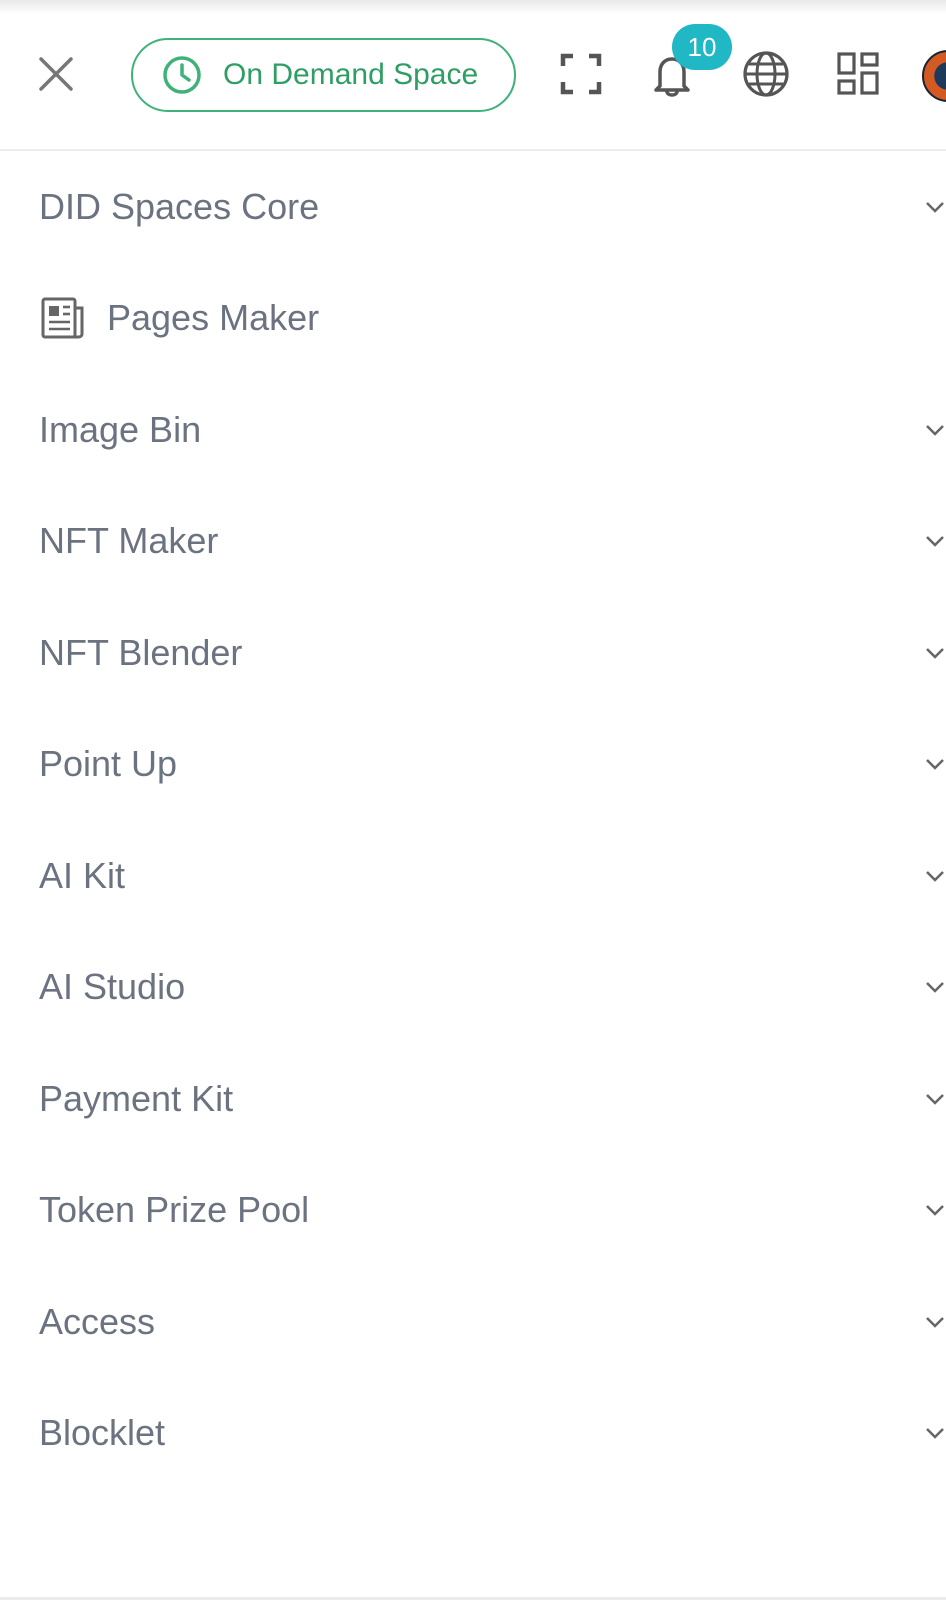  I want to click on menu-item-point-up: Point Up, so click(473, 765).